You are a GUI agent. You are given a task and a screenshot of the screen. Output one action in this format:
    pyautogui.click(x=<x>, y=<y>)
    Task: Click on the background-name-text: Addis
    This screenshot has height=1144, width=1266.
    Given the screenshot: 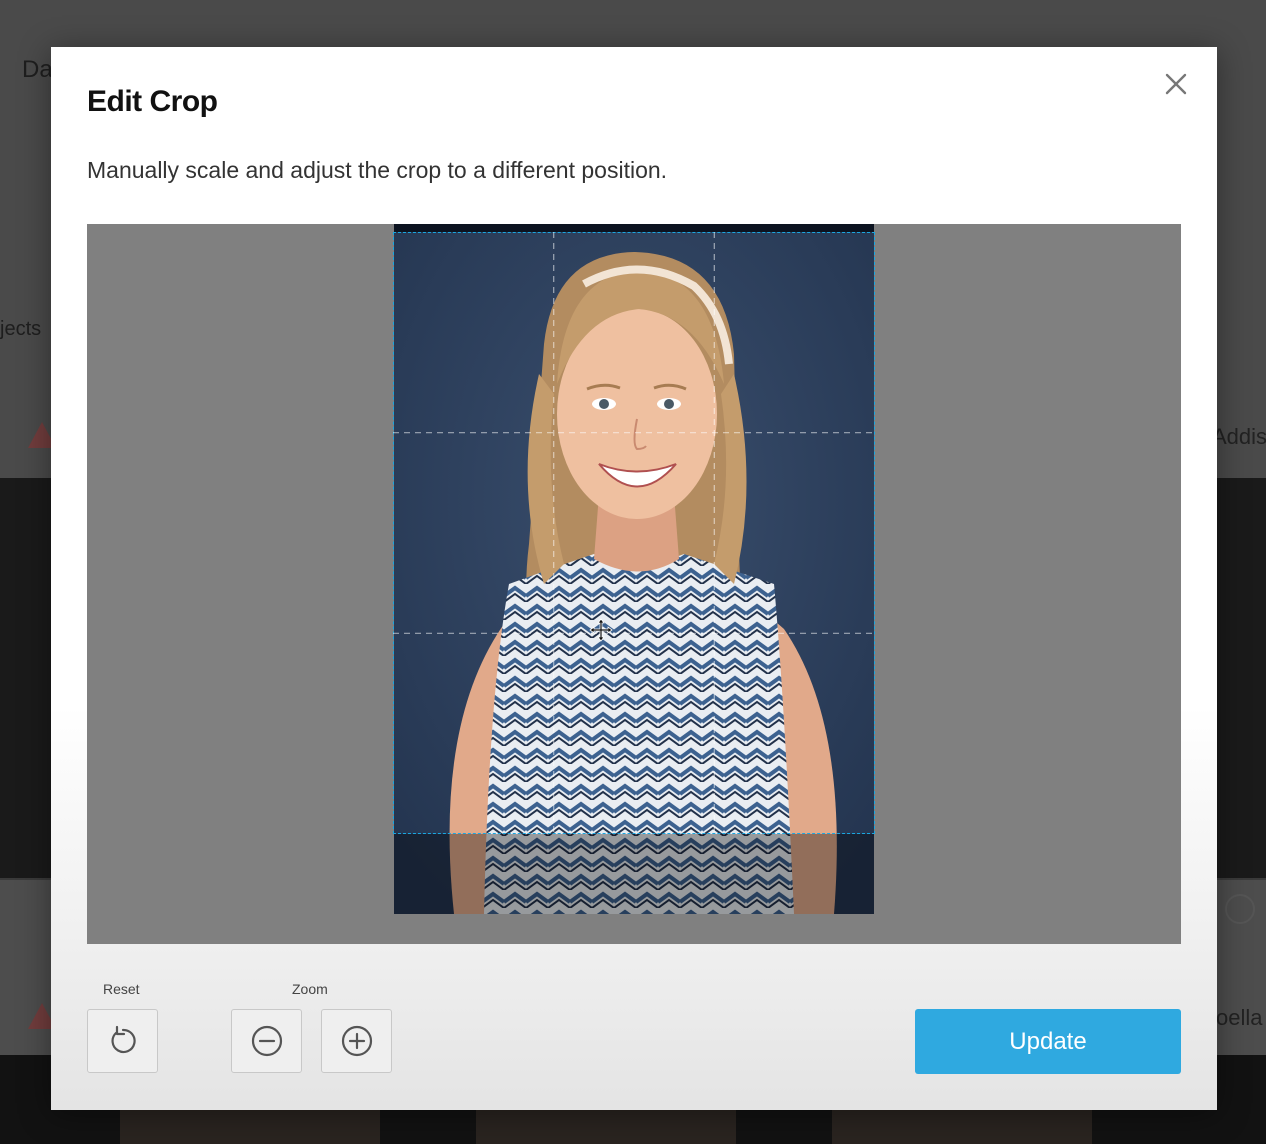 What is the action you would take?
    pyautogui.click(x=1239, y=436)
    